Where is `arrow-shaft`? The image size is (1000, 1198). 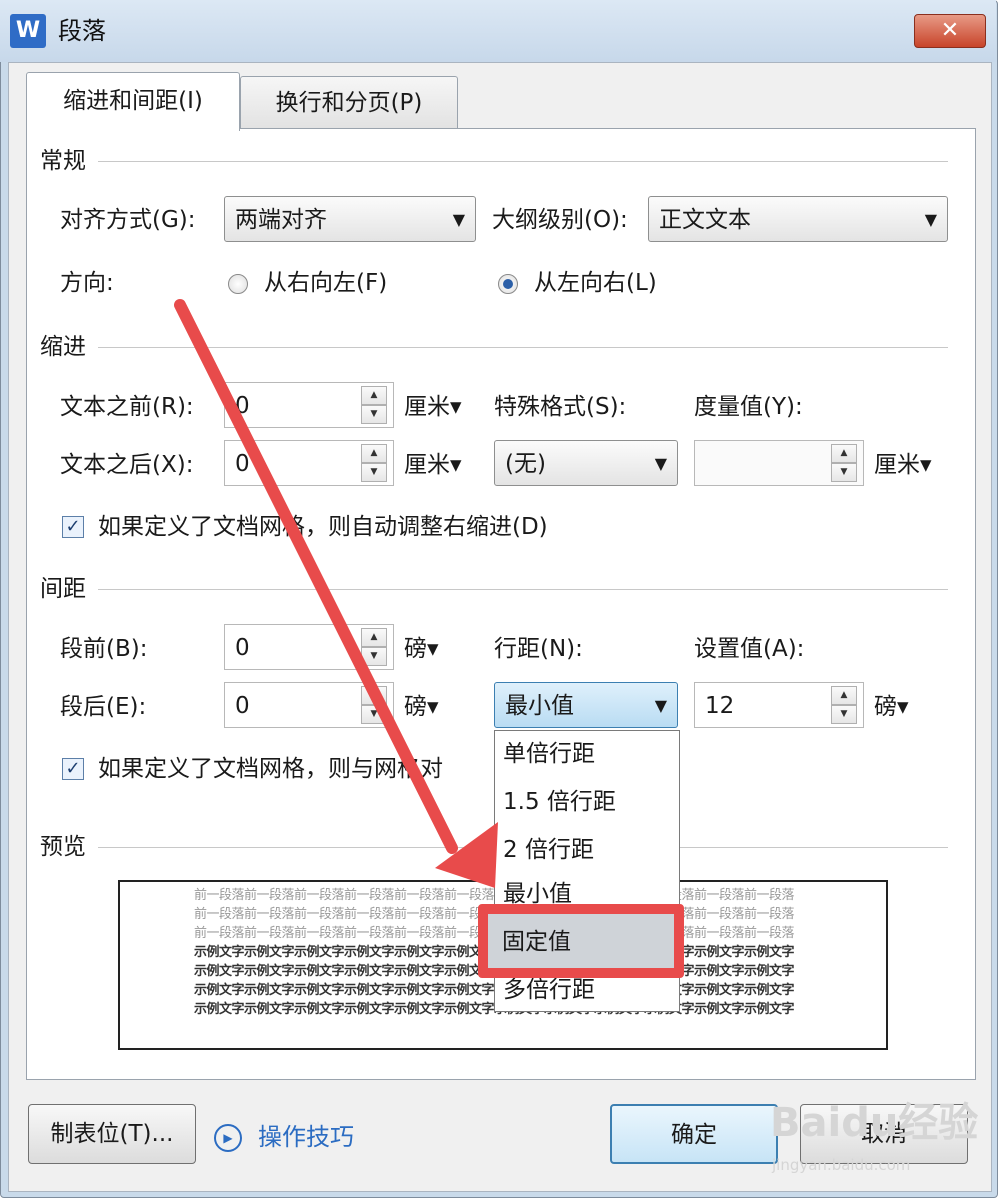 arrow-shaft is located at coordinates (316, 576).